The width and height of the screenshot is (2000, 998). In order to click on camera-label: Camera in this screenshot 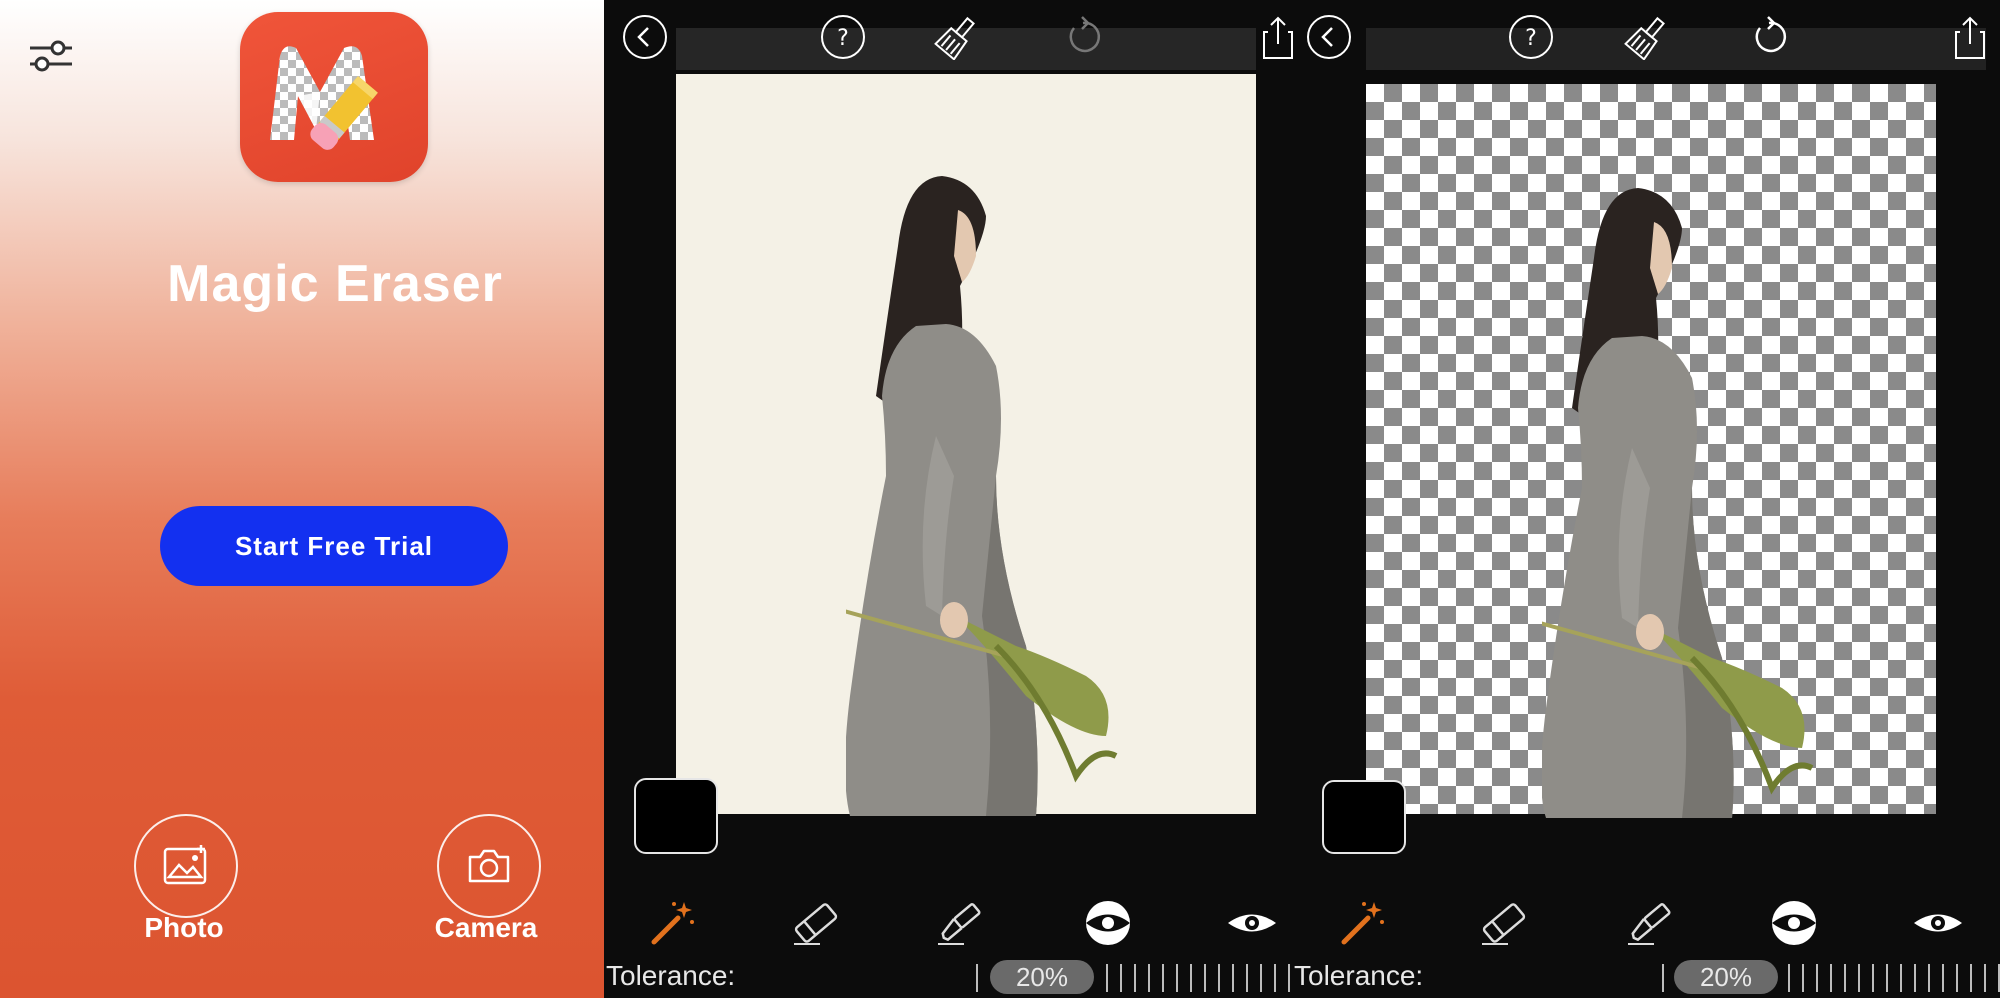, I will do `click(486, 927)`.